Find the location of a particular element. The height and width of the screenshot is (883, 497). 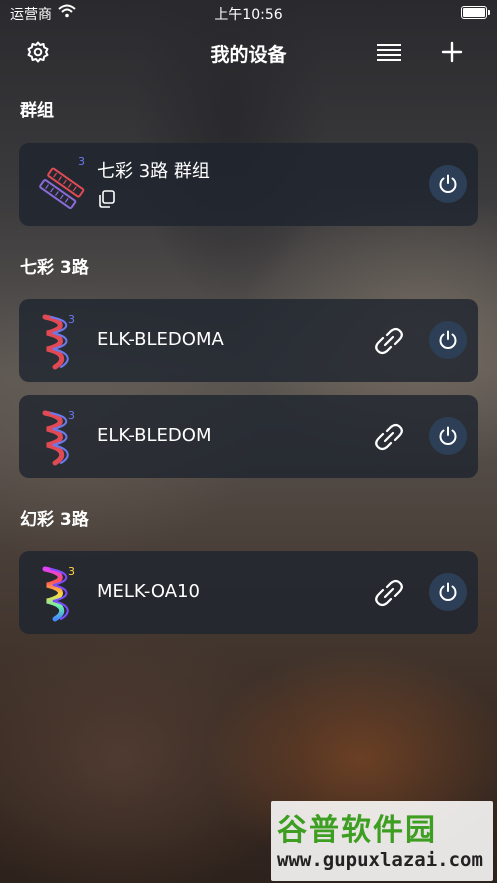

watermark: 谷普软件园 www.gupuxlazai.com is located at coordinates (382, 841).